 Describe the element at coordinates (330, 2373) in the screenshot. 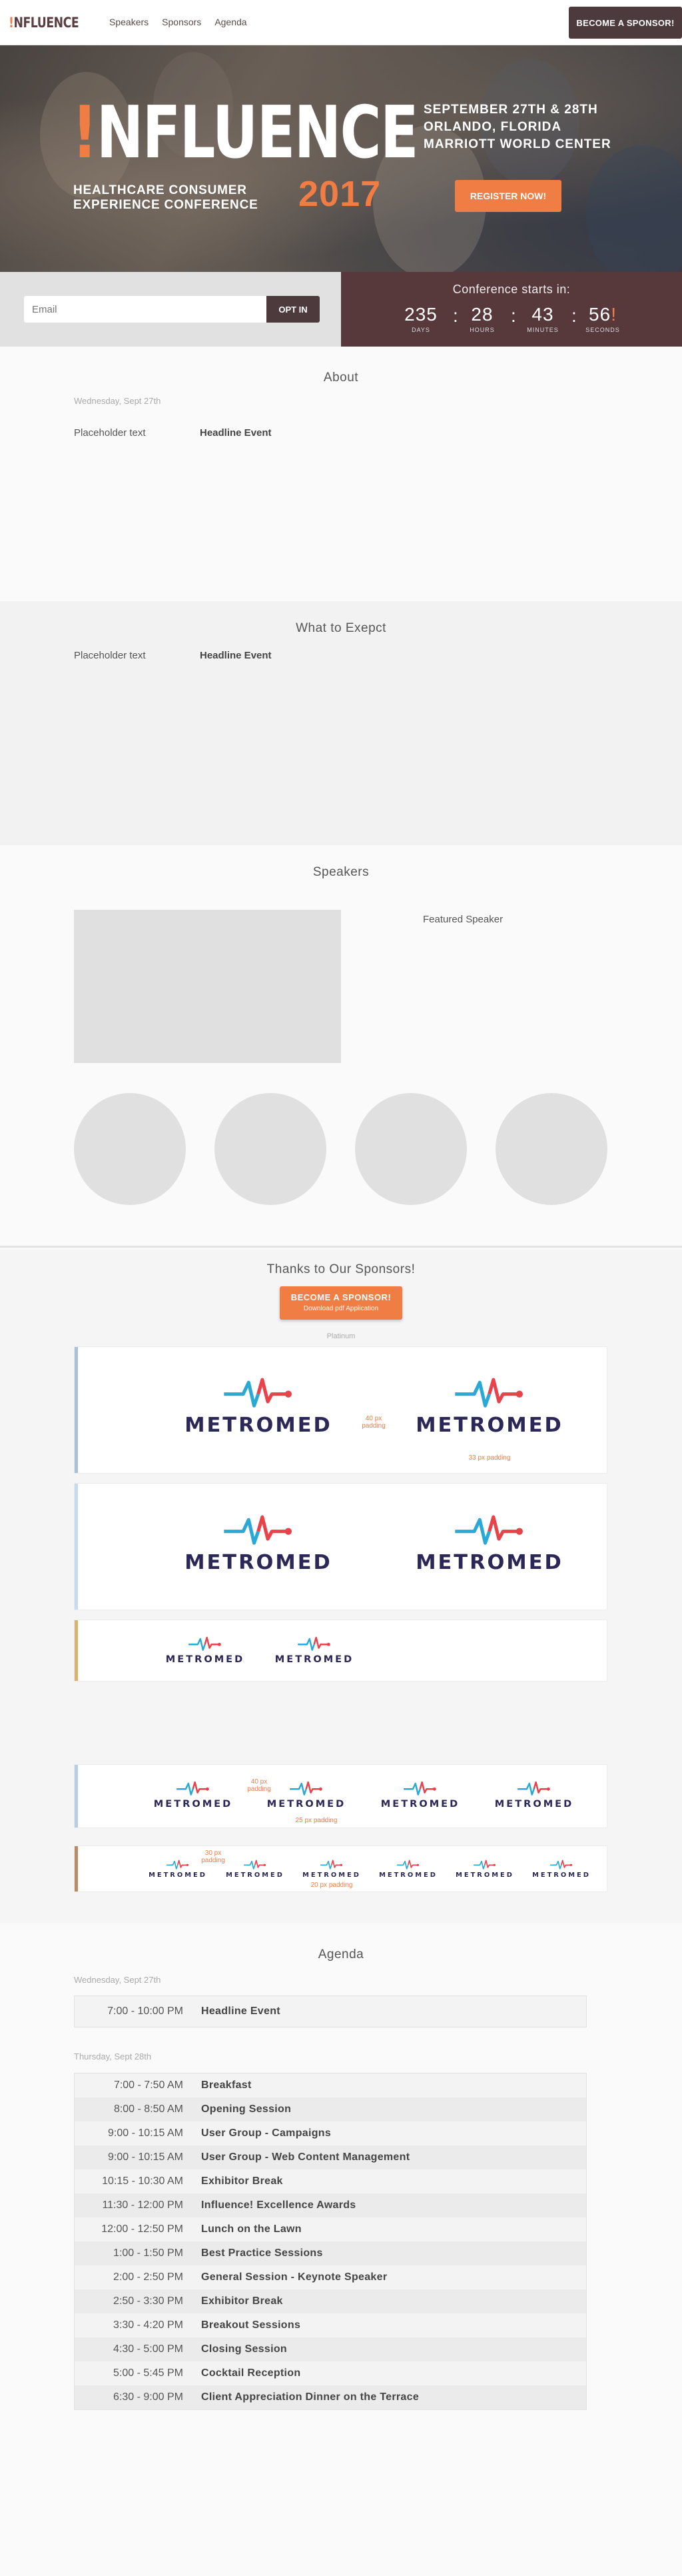

I see `agenda-row: 5:00 - 5:45 PM Cocktail Reception` at that location.